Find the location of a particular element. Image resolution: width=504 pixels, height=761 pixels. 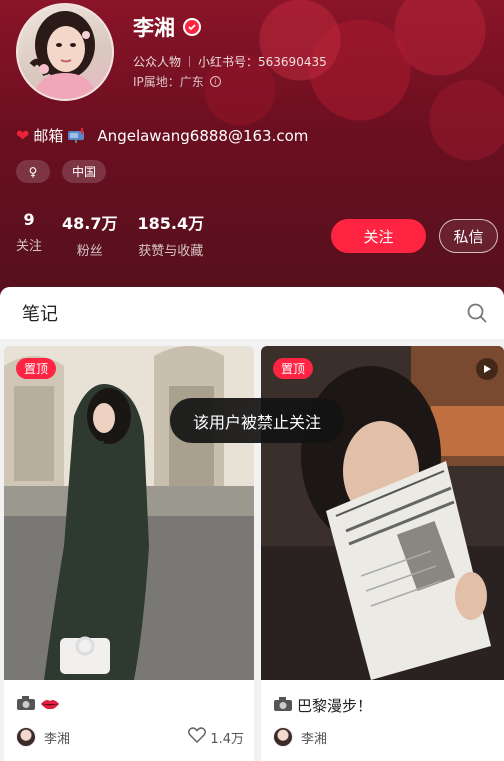

info-icon: i is located at coordinates (215, 81).